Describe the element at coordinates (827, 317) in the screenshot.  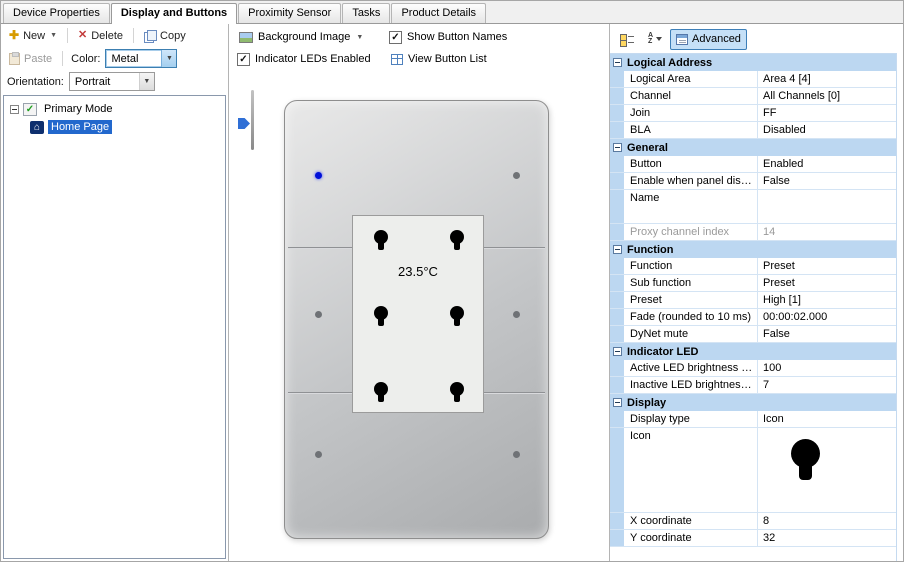
I see `property-value: 00:00:02.000` at that location.